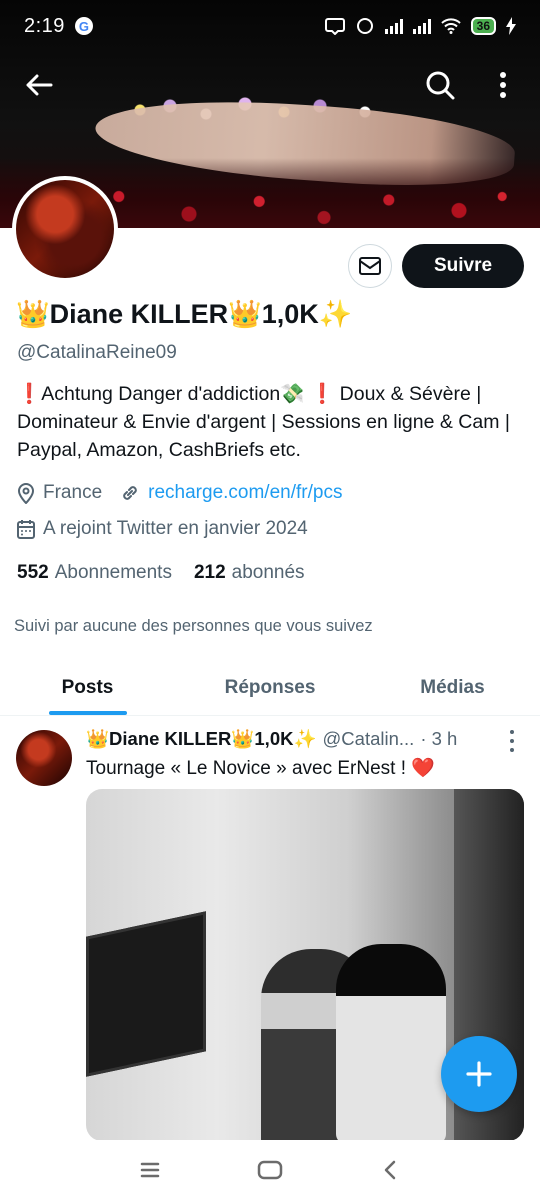  I want to click on mail-icon, so click(370, 266).